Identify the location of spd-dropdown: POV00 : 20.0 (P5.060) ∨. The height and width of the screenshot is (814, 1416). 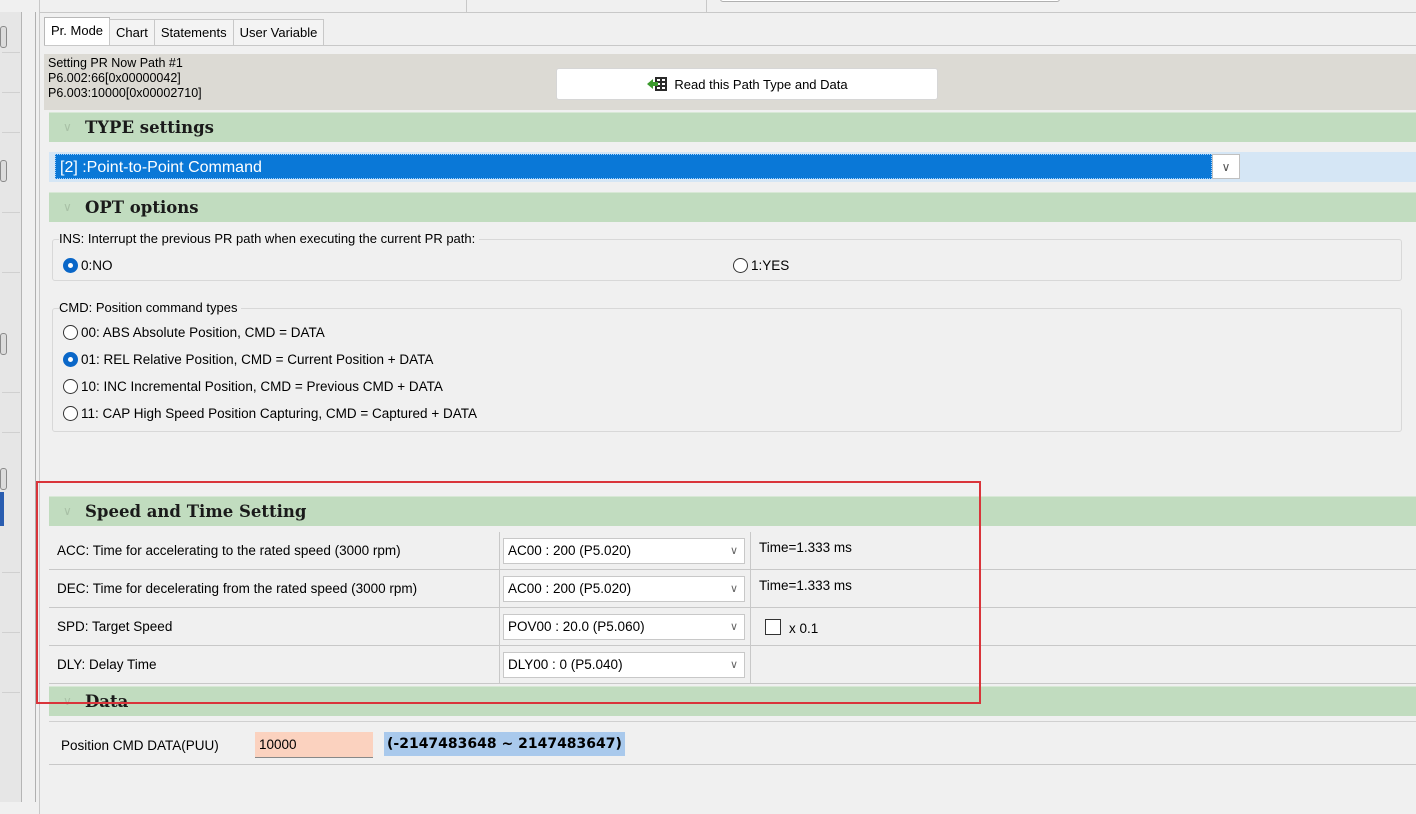
(624, 627).